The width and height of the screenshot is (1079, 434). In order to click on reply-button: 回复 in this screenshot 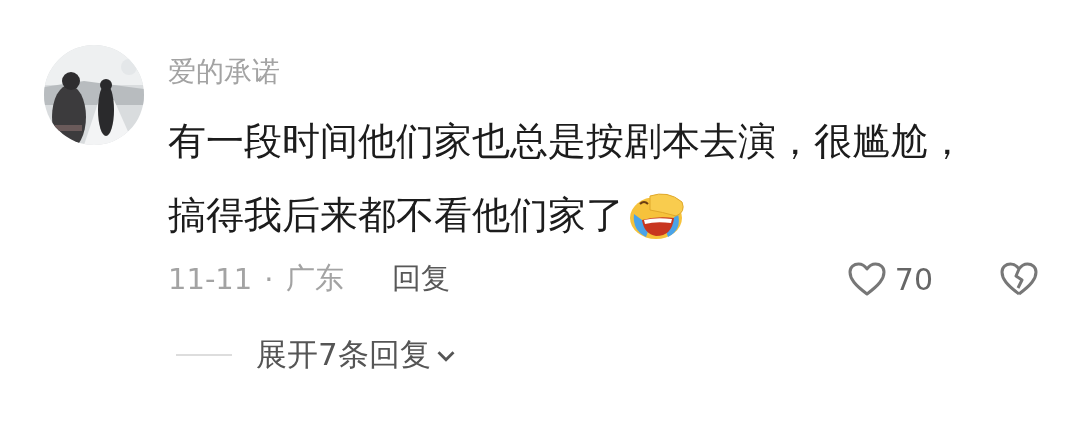, I will do `click(420, 279)`.